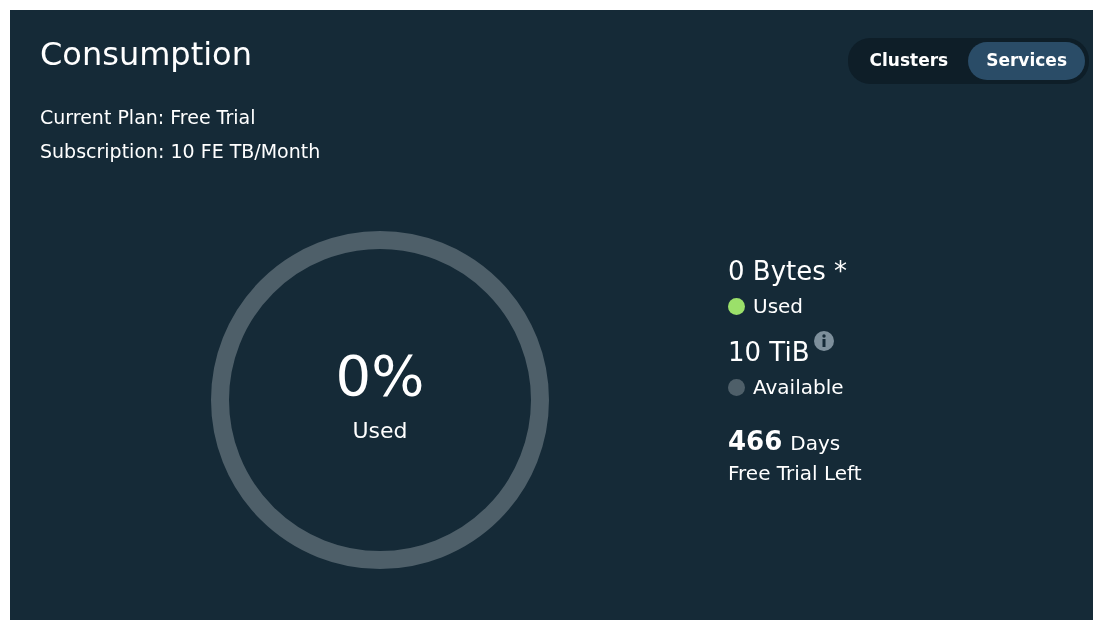 The height and width of the screenshot is (633, 1093). I want to click on usage-label: Used, so click(380, 431).